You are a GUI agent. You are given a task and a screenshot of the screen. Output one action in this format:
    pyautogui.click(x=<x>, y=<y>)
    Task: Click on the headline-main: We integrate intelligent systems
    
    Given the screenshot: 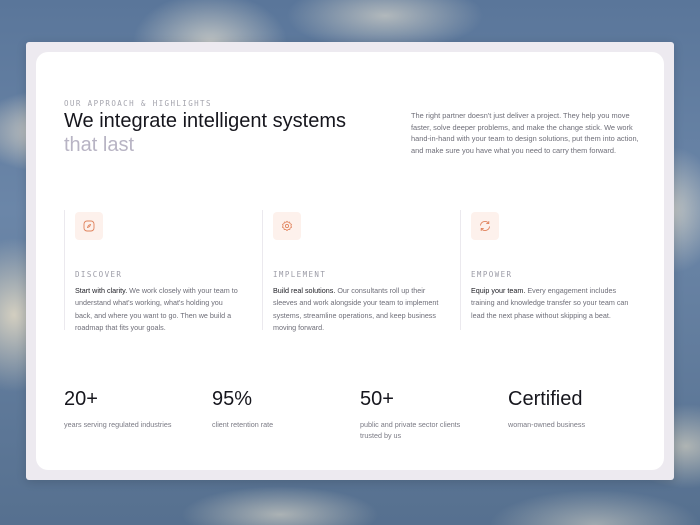 What is the action you would take?
    pyautogui.click(x=205, y=121)
    